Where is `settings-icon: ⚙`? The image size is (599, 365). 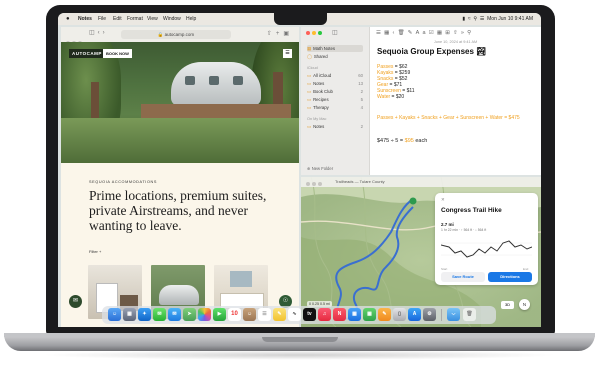 settings-icon: ⚙ is located at coordinates (429, 314).